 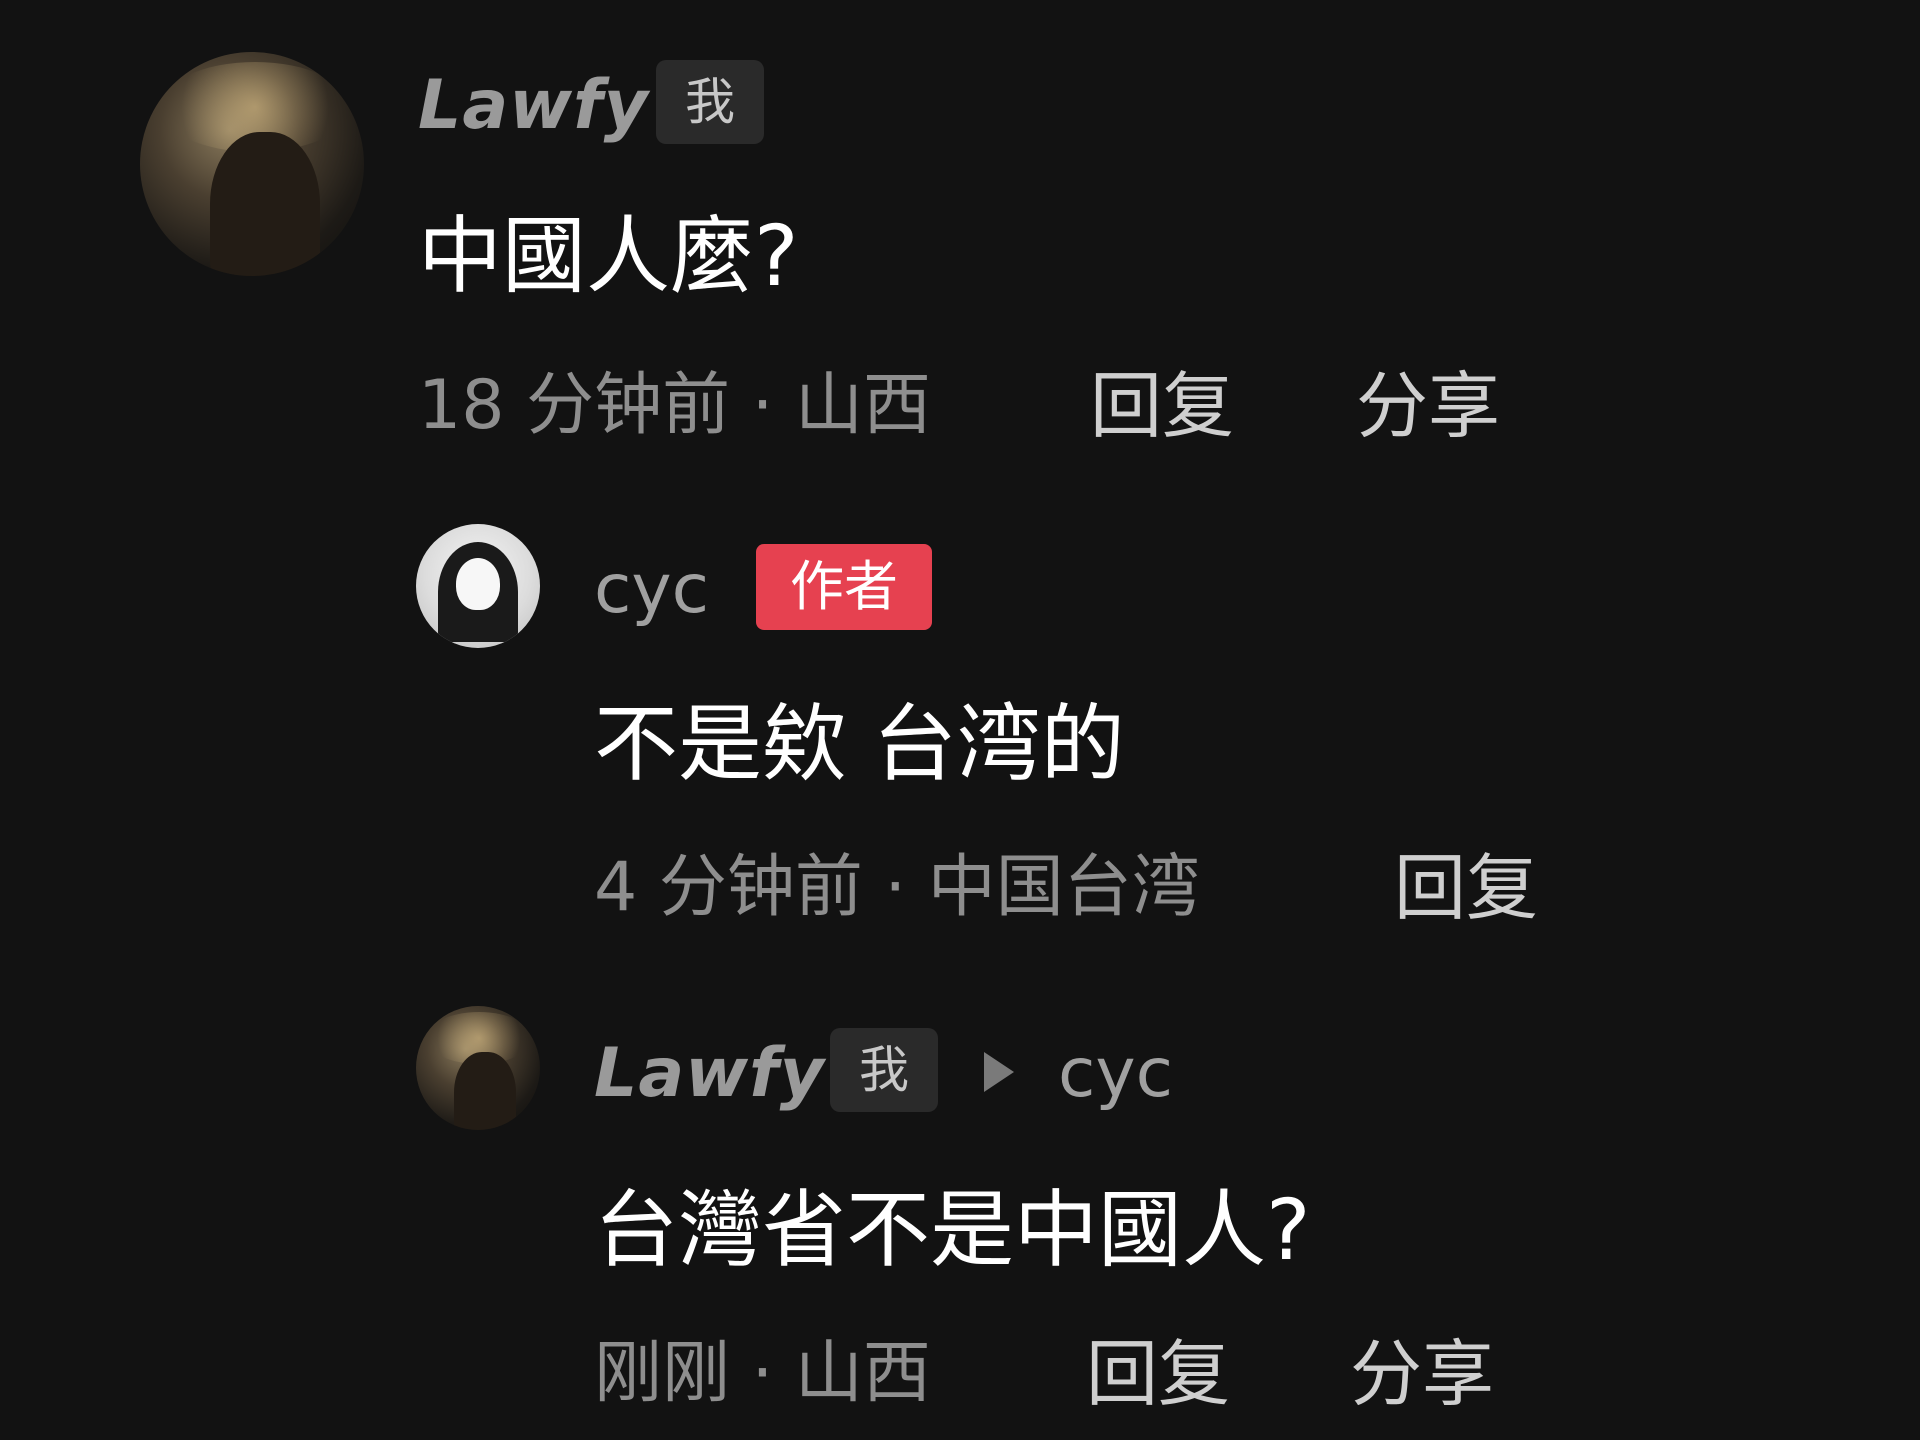 What do you see at coordinates (952, 1230) in the screenshot?
I see `comment-text: 台灣省不是中國人?` at bounding box center [952, 1230].